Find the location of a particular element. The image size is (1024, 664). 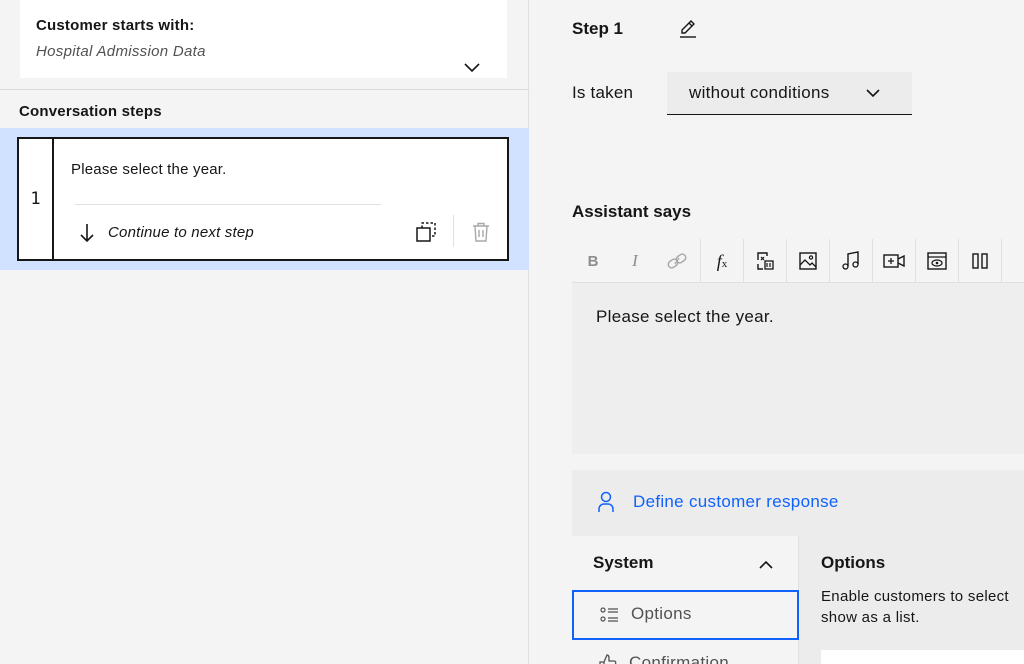

italic-icon: I is located at coordinates (635, 261).